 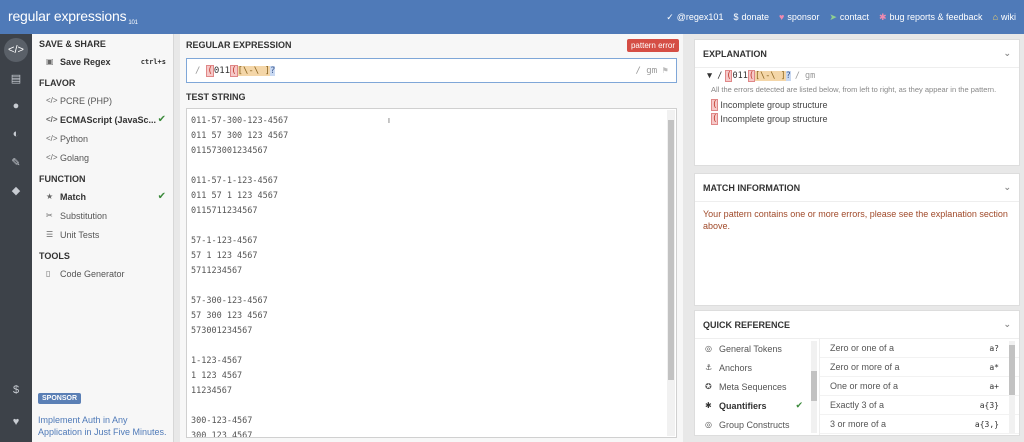 What do you see at coordinates (50, 61) in the screenshot?
I see `save-icon: ▣` at bounding box center [50, 61].